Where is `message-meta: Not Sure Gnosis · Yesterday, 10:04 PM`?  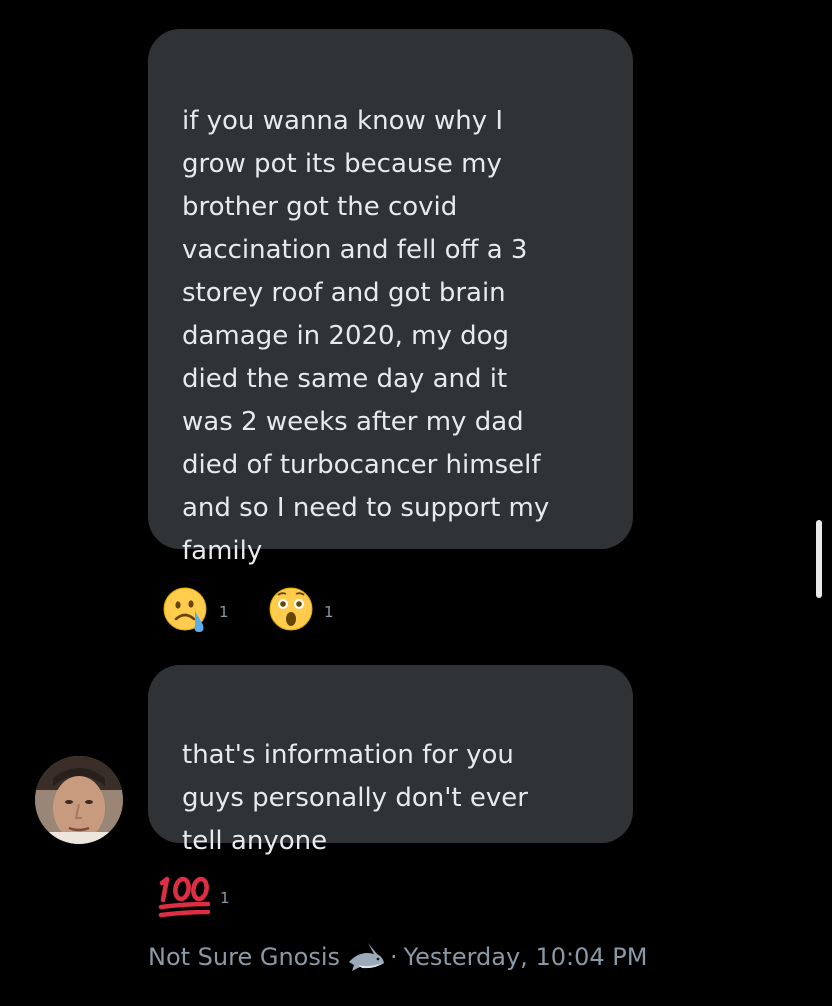
message-meta: Not Sure Gnosis · Yesterday, 10:04 PM is located at coordinates (397, 957).